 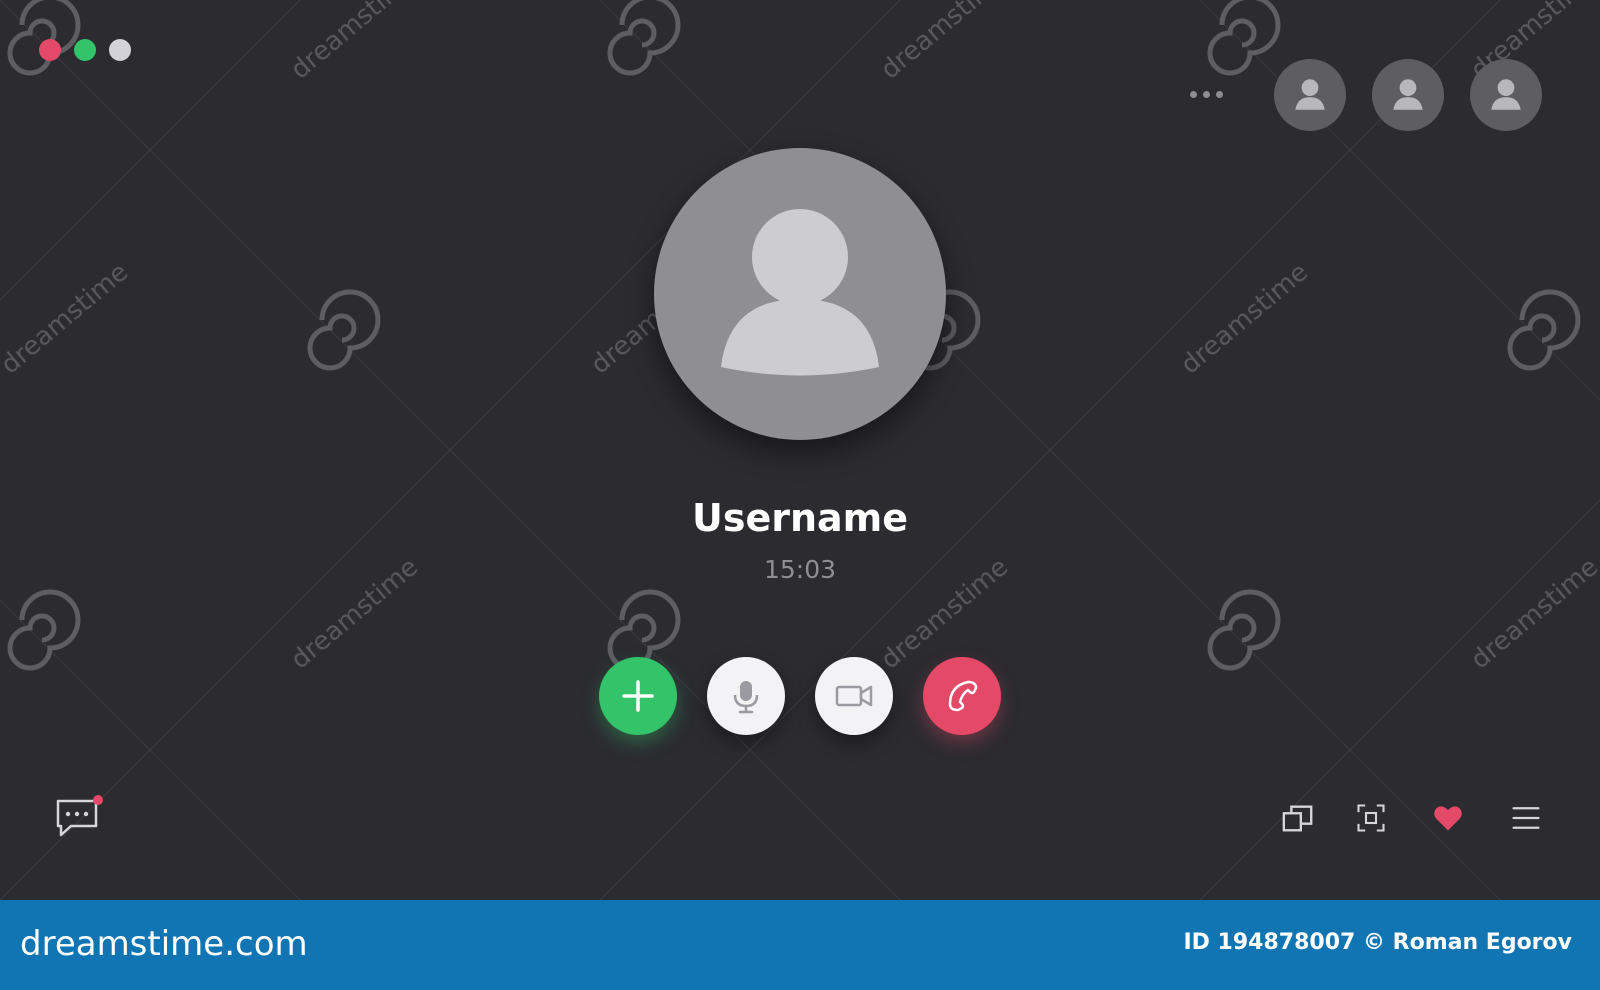 I want to click on picture-in-picture-icon, so click(x=1297, y=818).